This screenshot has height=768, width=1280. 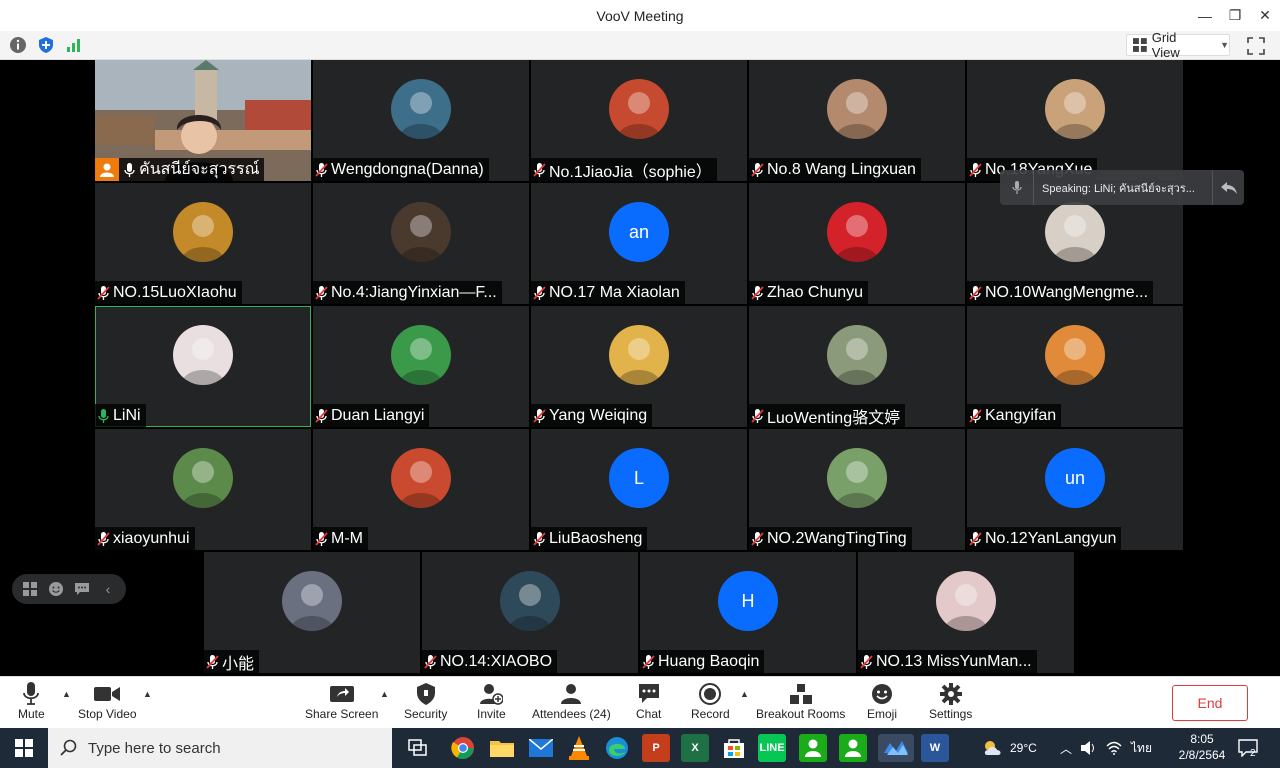 I want to click on participant-tile: Kangyifan, so click(x=1075, y=366).